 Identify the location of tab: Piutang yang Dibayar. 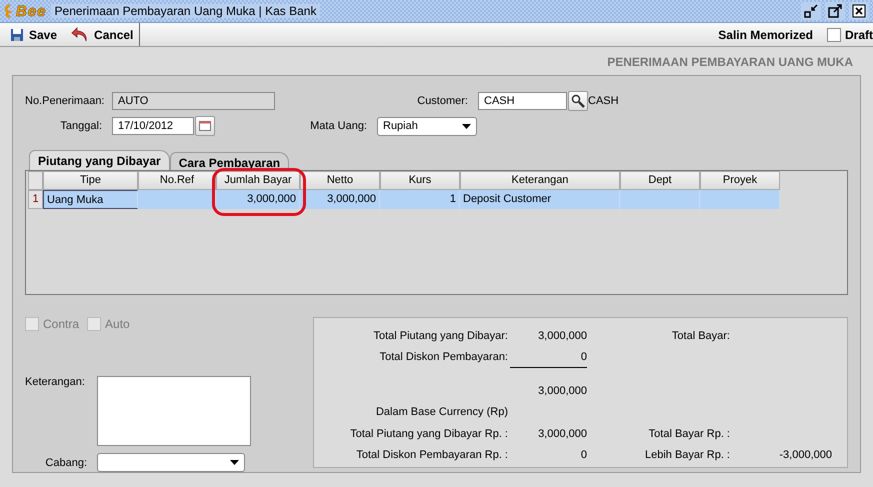
(99, 160).